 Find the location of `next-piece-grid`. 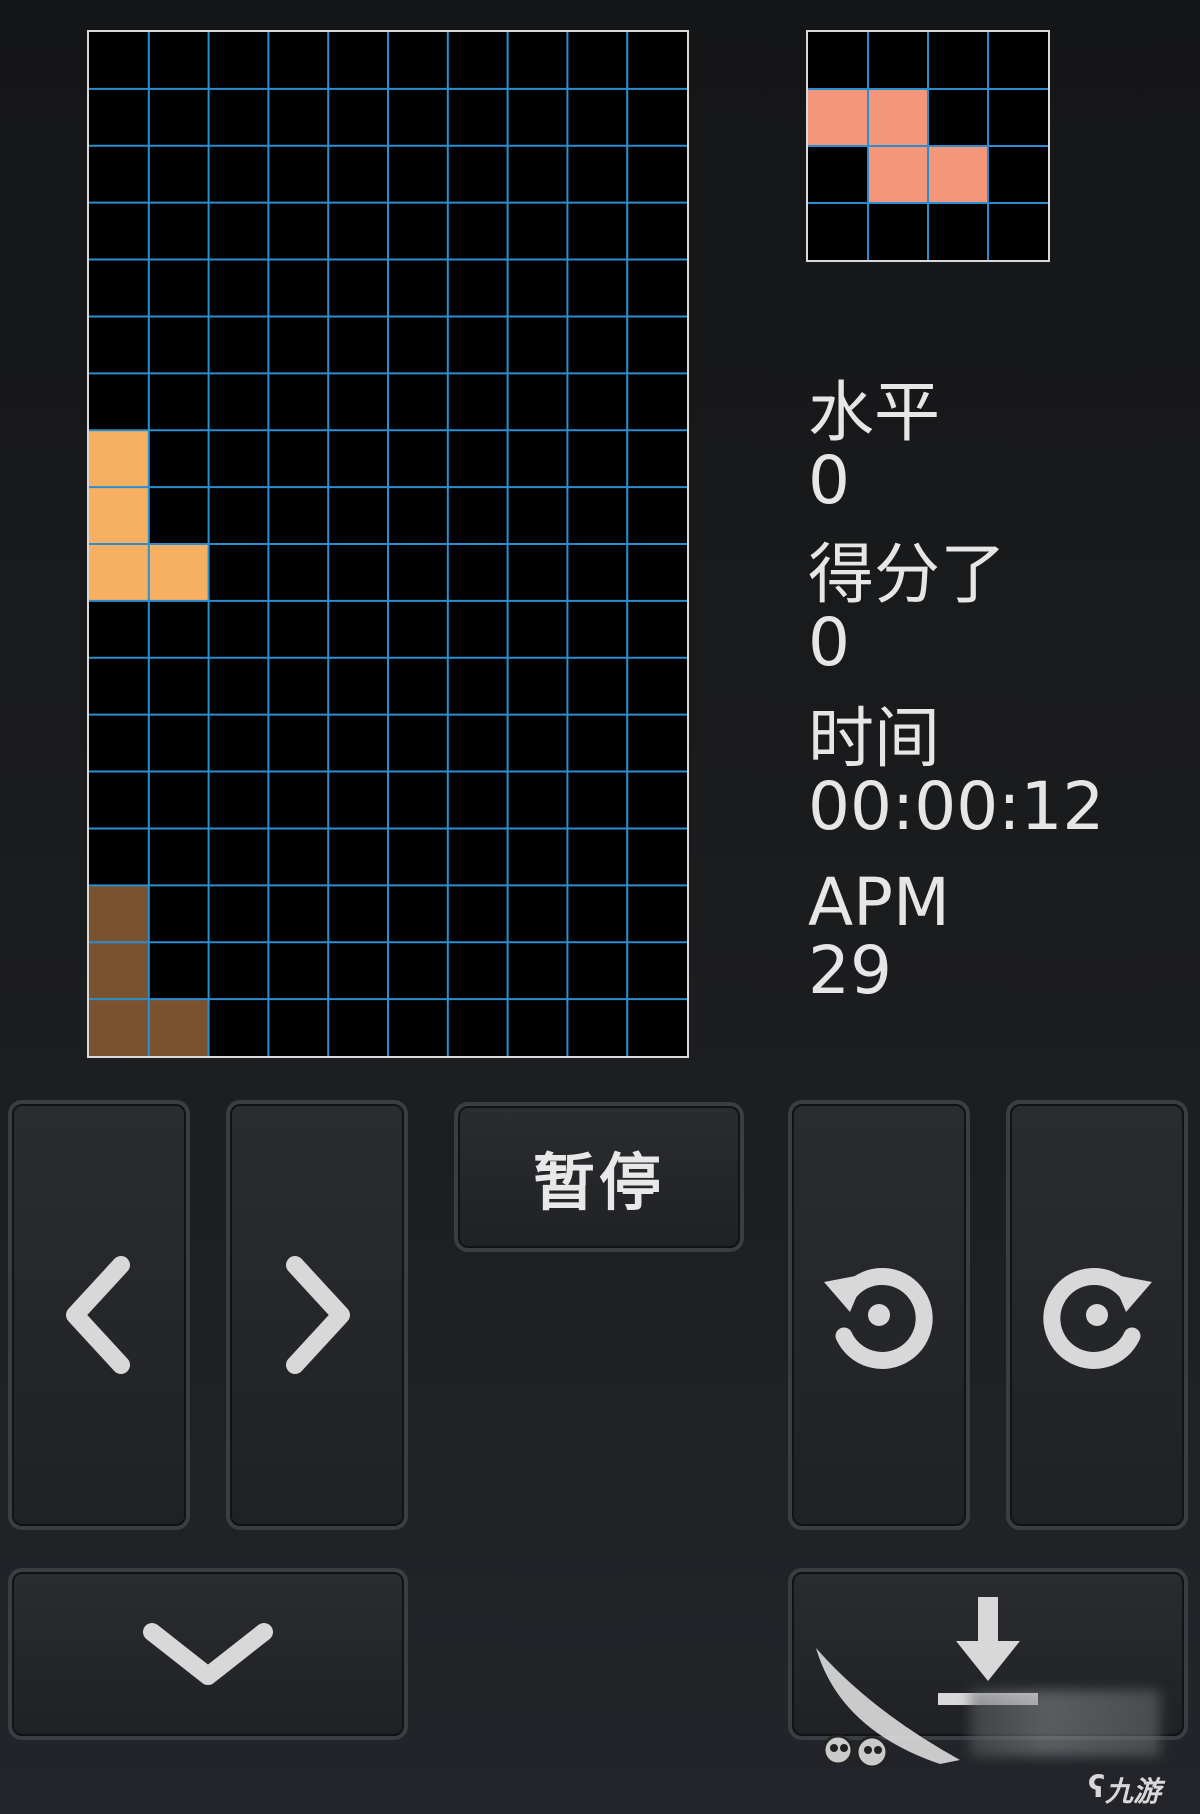

next-piece-grid is located at coordinates (928, 146).